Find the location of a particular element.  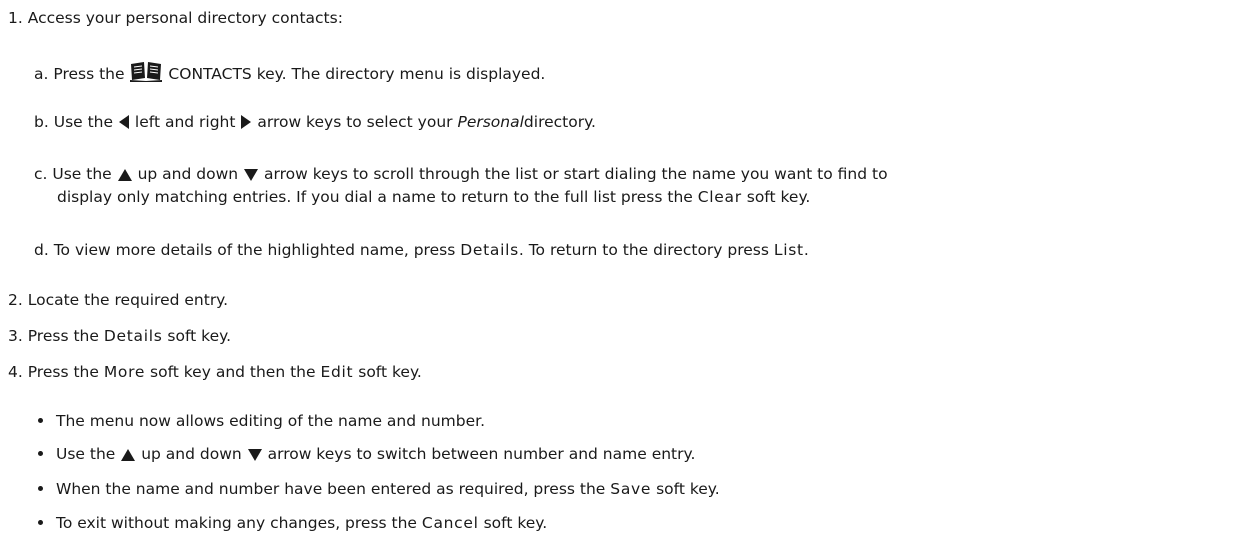

list-softkey-label: List is located at coordinates (788, 250).